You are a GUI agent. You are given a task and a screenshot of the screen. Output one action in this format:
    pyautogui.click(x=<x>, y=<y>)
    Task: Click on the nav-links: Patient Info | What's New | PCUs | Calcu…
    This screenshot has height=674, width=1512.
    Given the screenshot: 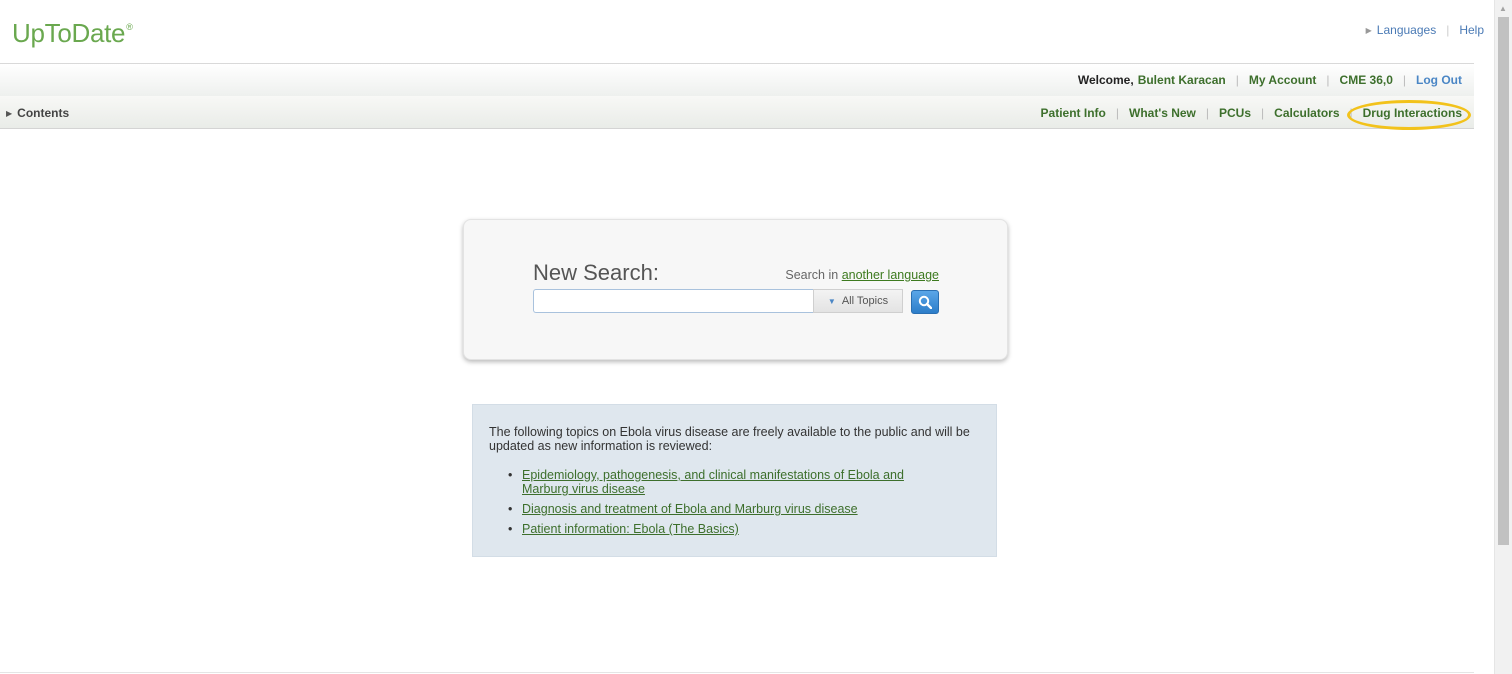 What is the action you would take?
    pyautogui.click(x=1251, y=113)
    